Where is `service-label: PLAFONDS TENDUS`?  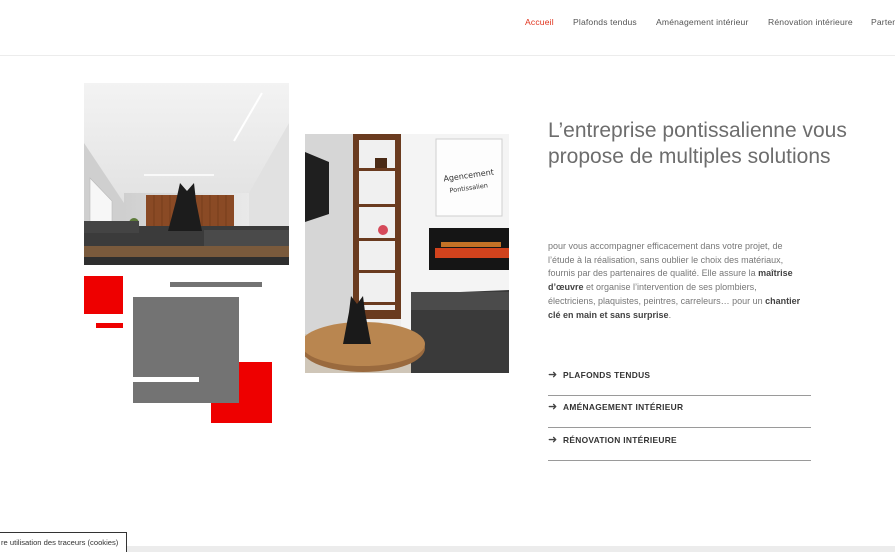 service-label: PLAFONDS TENDUS is located at coordinates (607, 375).